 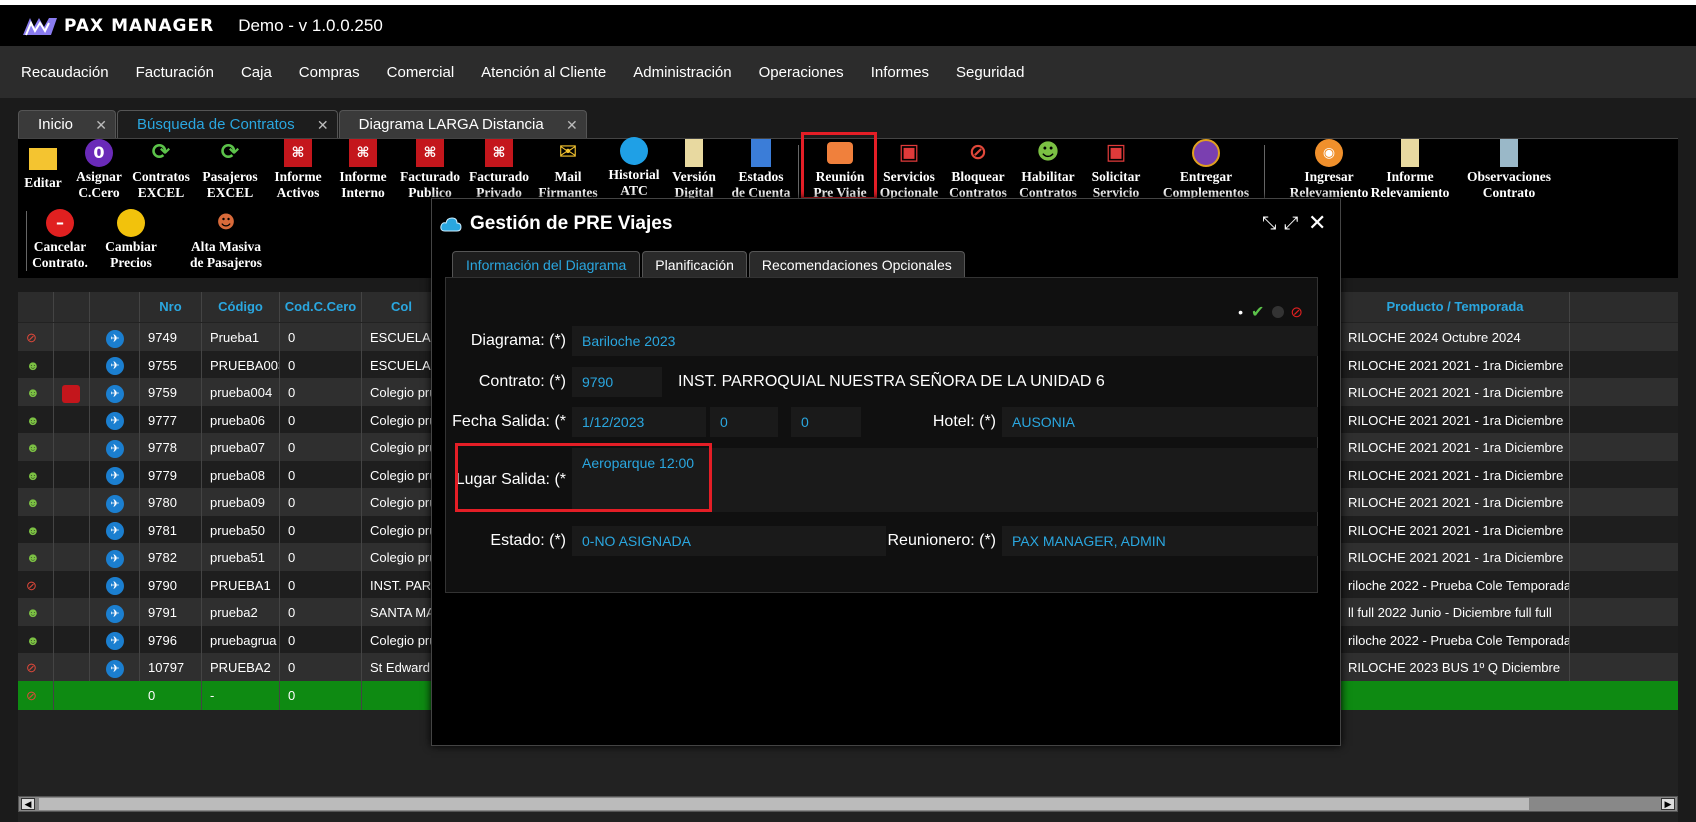 What do you see at coordinates (784, 804) in the screenshot?
I see `scroll-thumb` at bounding box center [784, 804].